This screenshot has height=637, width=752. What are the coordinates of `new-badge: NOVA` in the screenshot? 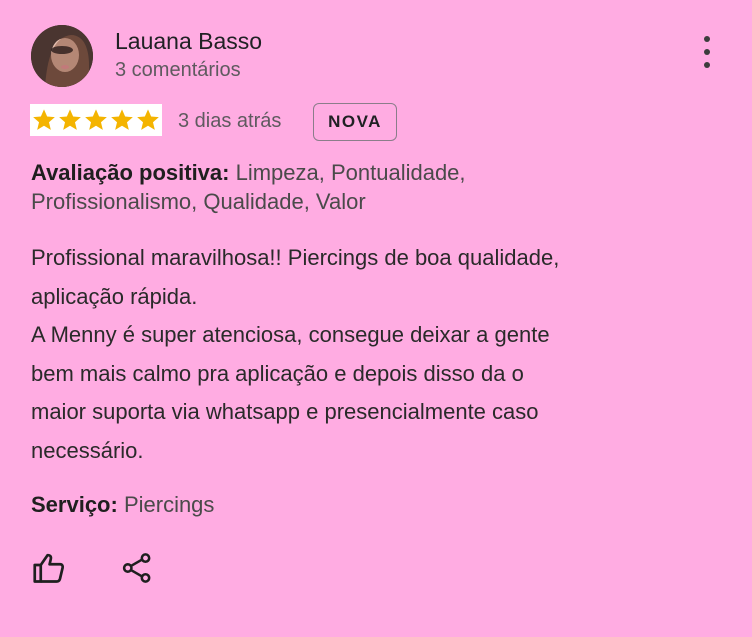 It's located at (355, 122).